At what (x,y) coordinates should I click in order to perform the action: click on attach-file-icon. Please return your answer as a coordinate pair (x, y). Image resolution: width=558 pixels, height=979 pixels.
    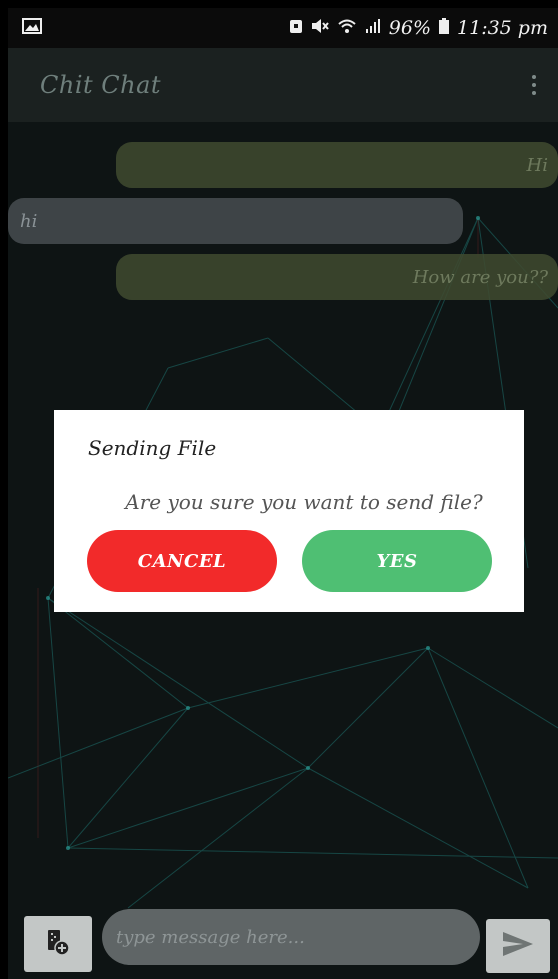
    Looking at the image, I should click on (58, 944).